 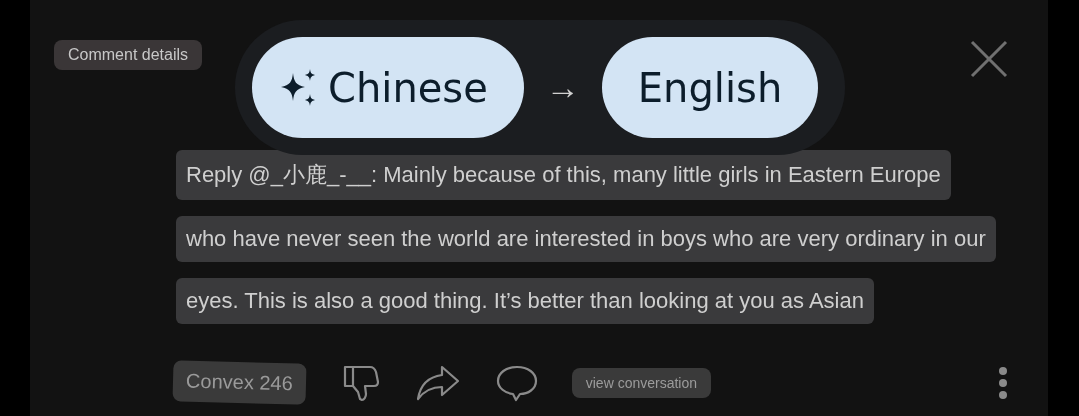 I want to click on close-icon, so click(x=989, y=59).